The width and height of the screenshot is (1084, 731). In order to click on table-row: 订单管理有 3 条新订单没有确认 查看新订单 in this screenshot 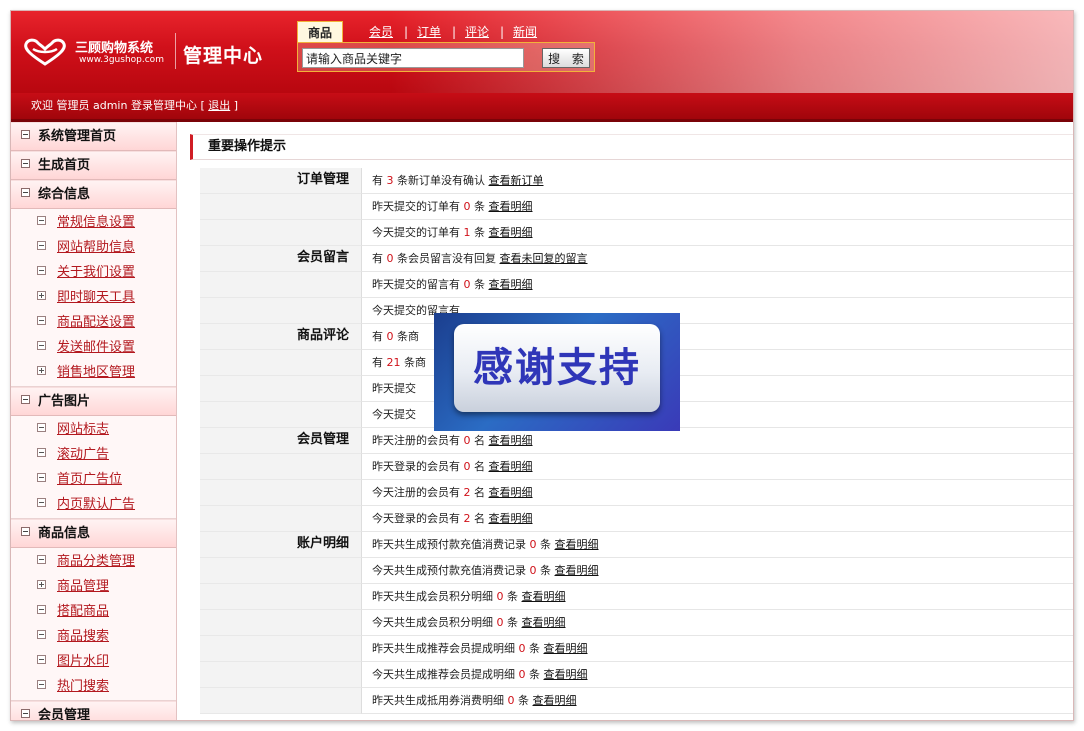, I will do `click(636, 181)`.